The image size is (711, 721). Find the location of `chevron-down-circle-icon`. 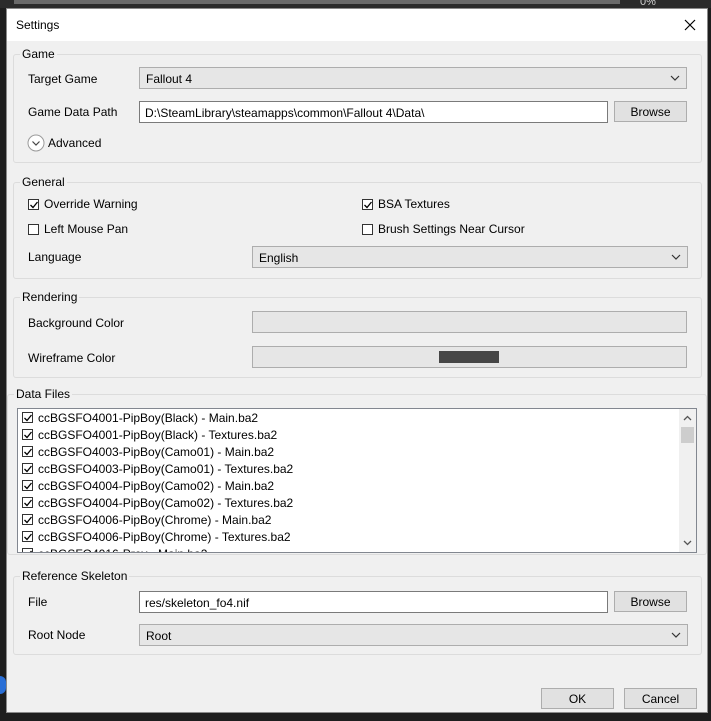

chevron-down-circle-icon is located at coordinates (36, 143).